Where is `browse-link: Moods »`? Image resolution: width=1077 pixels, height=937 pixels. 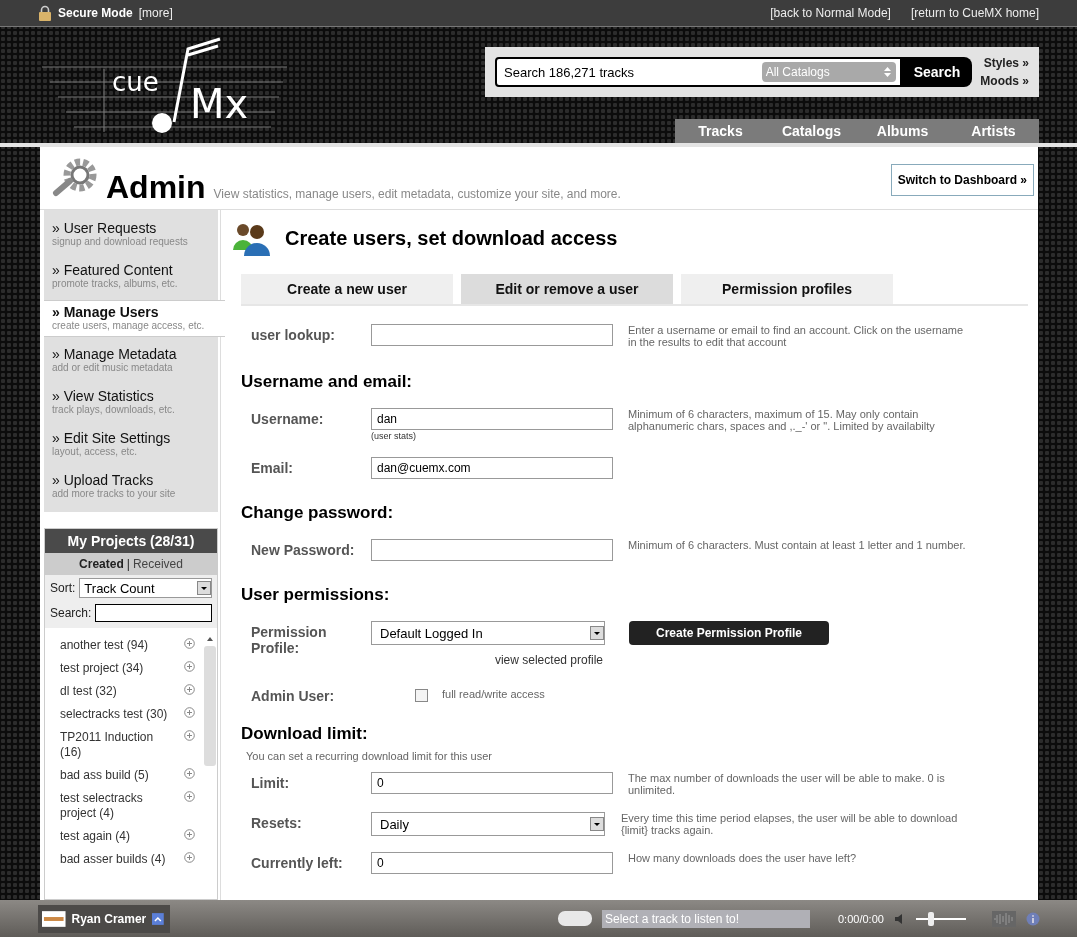
browse-link: Moods » is located at coordinates (1004, 81).